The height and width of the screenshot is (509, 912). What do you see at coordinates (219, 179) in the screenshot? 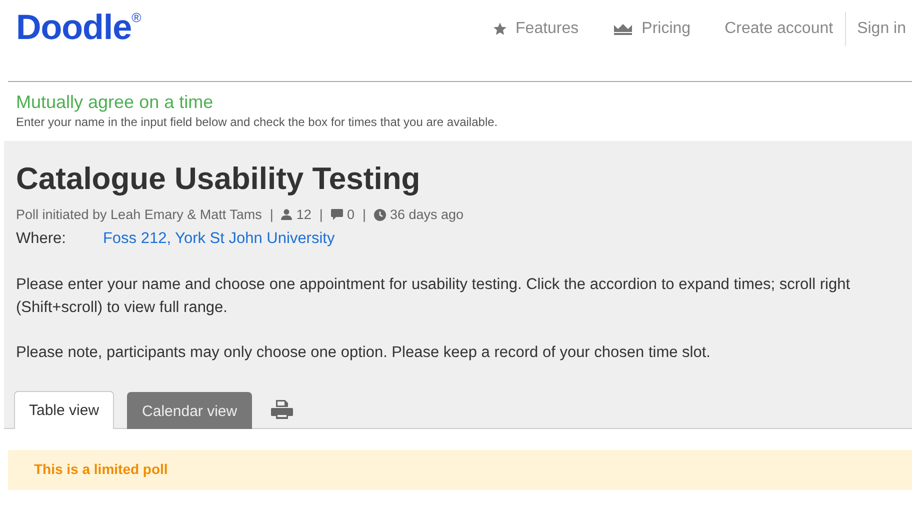
I see `poll-title: Catalogue Usability Testing` at bounding box center [219, 179].